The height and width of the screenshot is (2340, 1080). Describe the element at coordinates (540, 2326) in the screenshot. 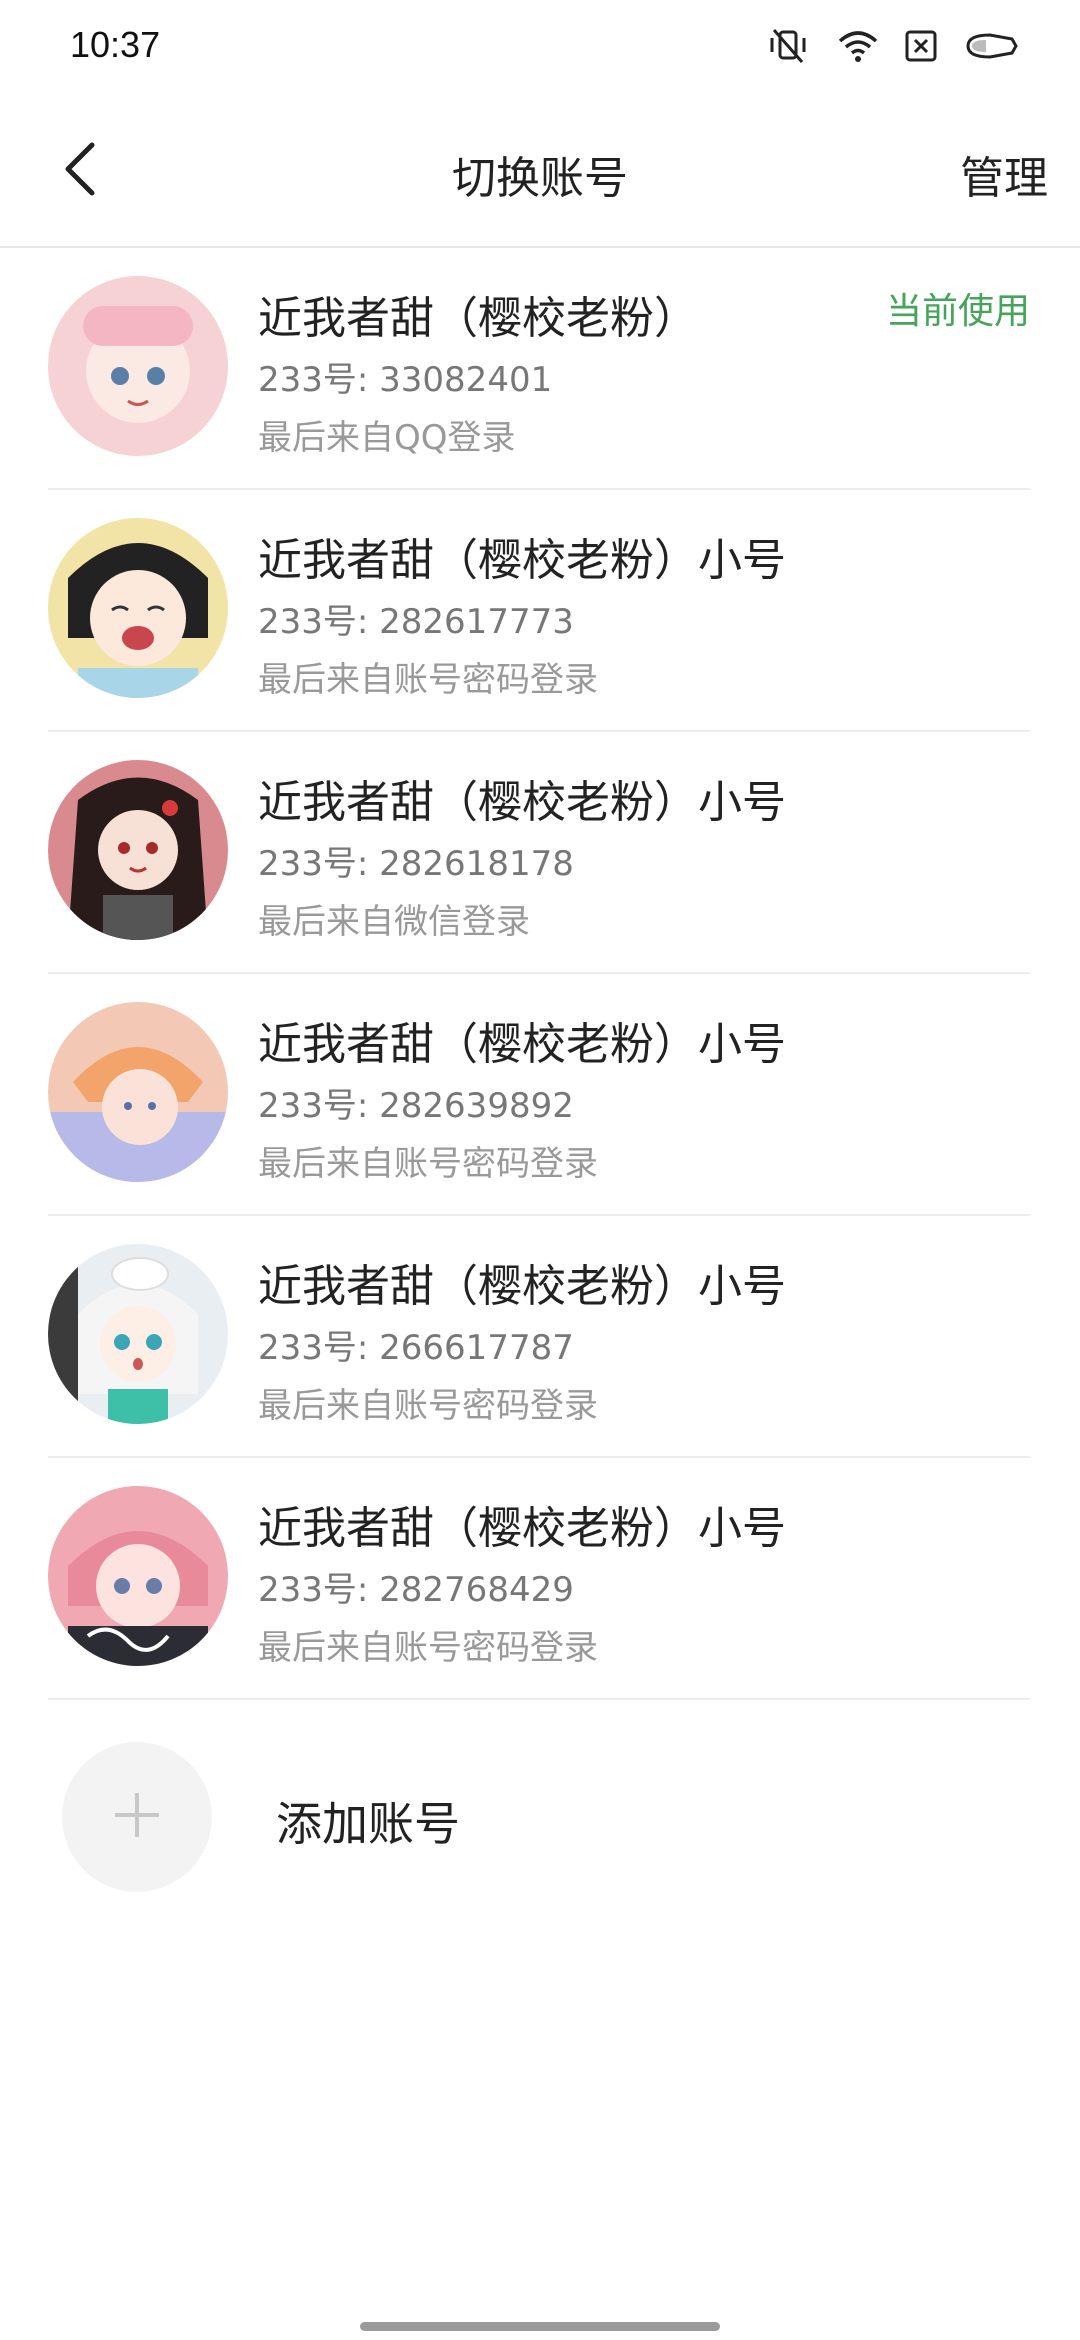

I see `home-indicator` at that location.